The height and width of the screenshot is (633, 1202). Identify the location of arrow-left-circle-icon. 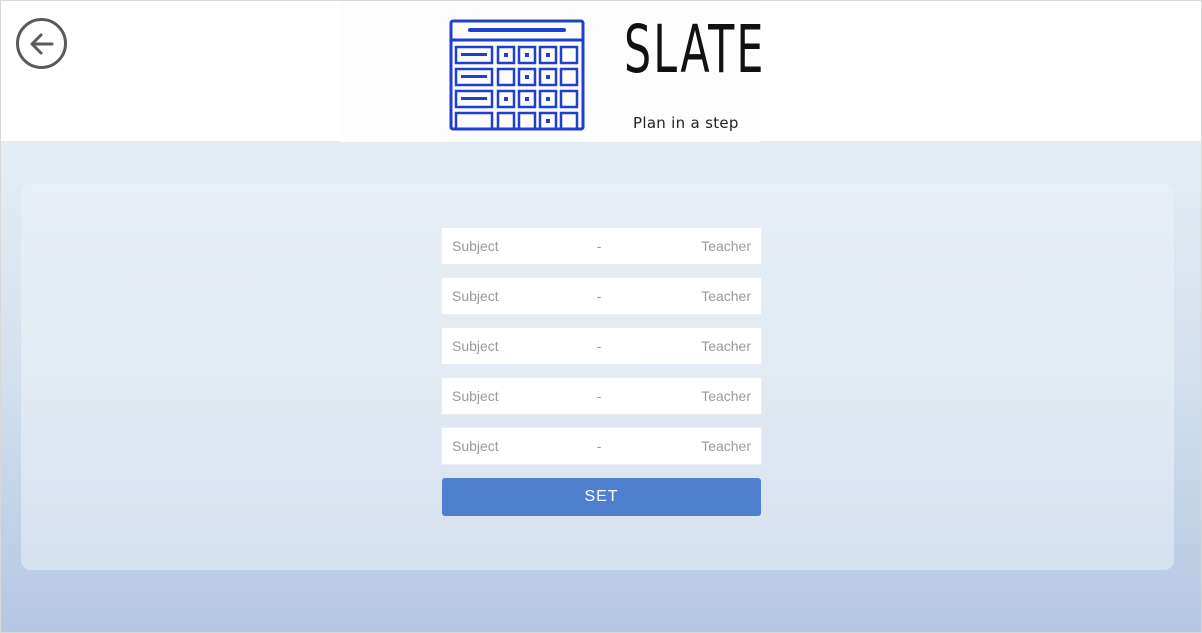
(41, 43).